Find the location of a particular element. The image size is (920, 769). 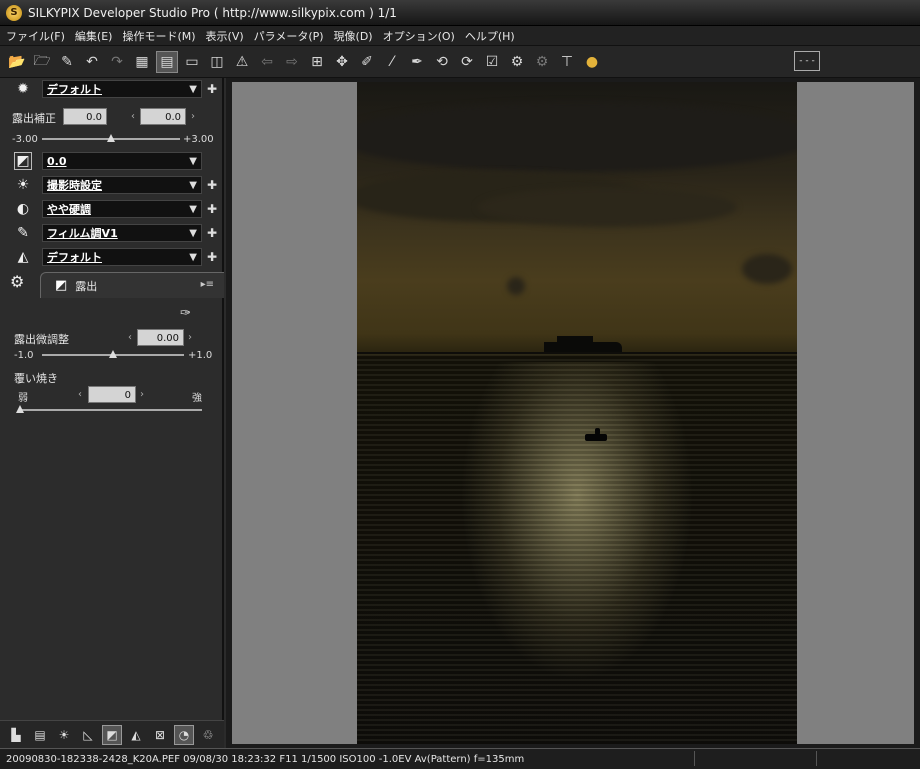

panel-bottom-bar: ▙ ▤ ☀ ◺ ◩ ◭ ⊠ ◔ ♲ is located at coordinates (112, 734).